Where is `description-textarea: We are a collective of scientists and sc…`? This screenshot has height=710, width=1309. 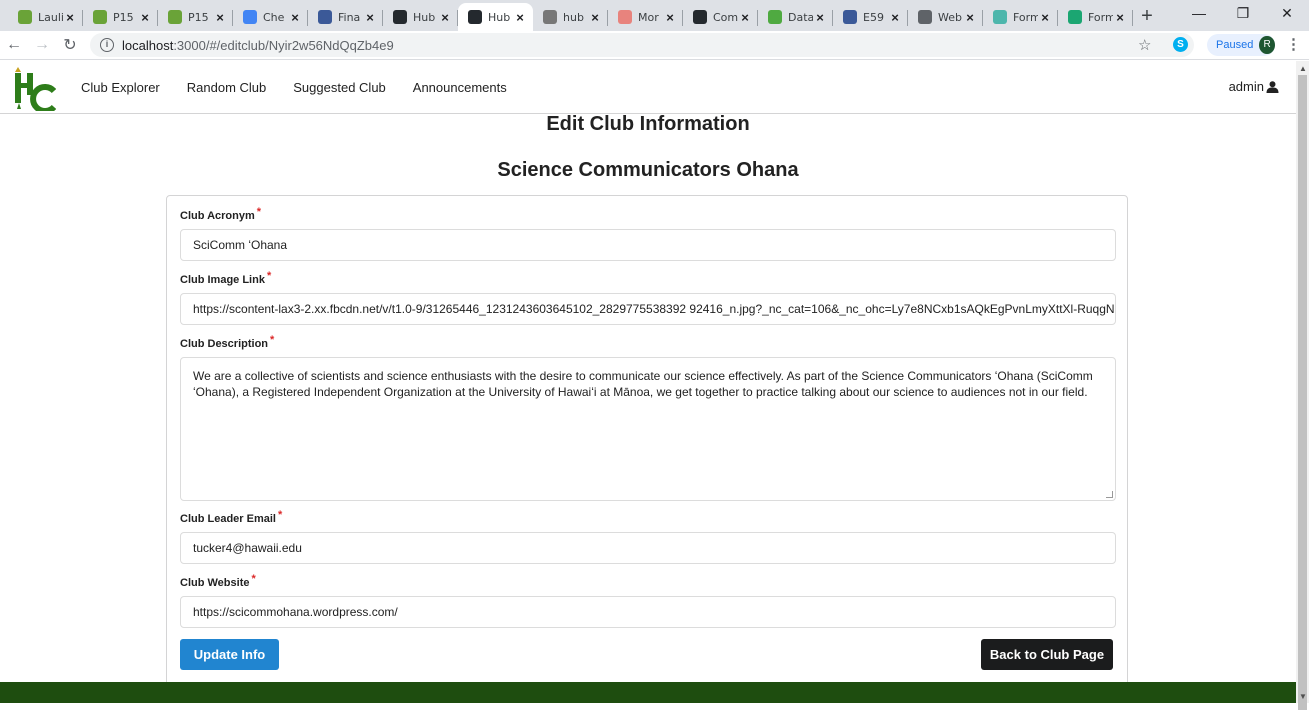
description-textarea: We are a collective of scientists and sc… is located at coordinates (648, 429).